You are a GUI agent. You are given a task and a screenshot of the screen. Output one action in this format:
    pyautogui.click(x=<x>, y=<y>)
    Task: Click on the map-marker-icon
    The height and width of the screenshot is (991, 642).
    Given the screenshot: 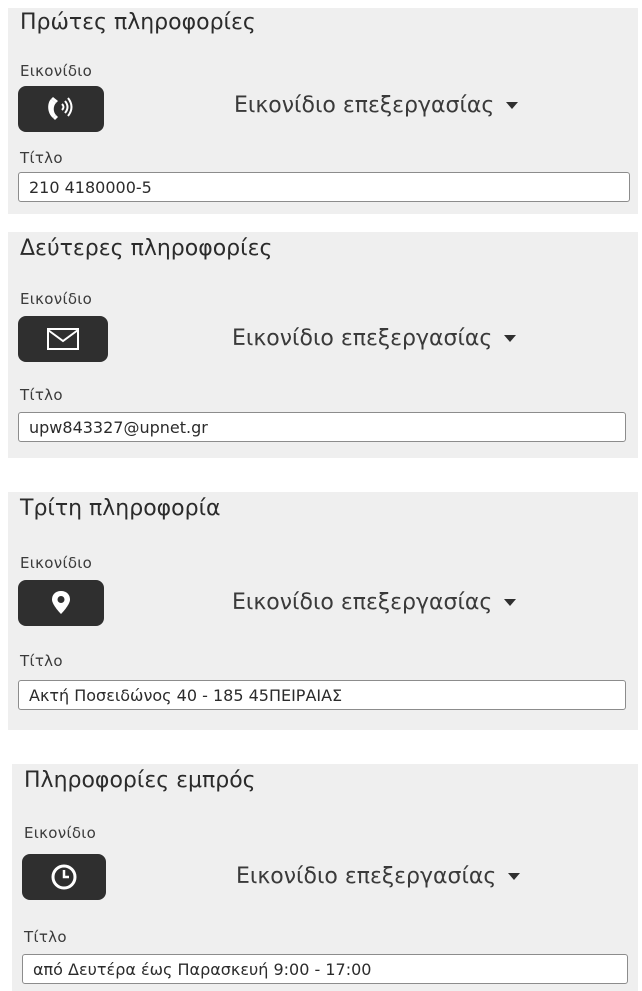 What is the action you would take?
    pyautogui.click(x=61, y=602)
    